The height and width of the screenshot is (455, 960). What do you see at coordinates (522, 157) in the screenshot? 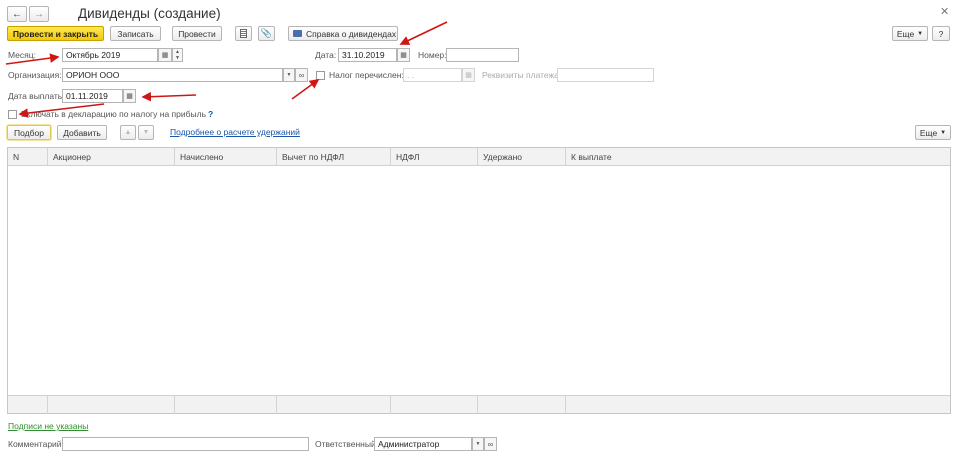
I see `column-header-withheld: Удержано` at bounding box center [522, 157].